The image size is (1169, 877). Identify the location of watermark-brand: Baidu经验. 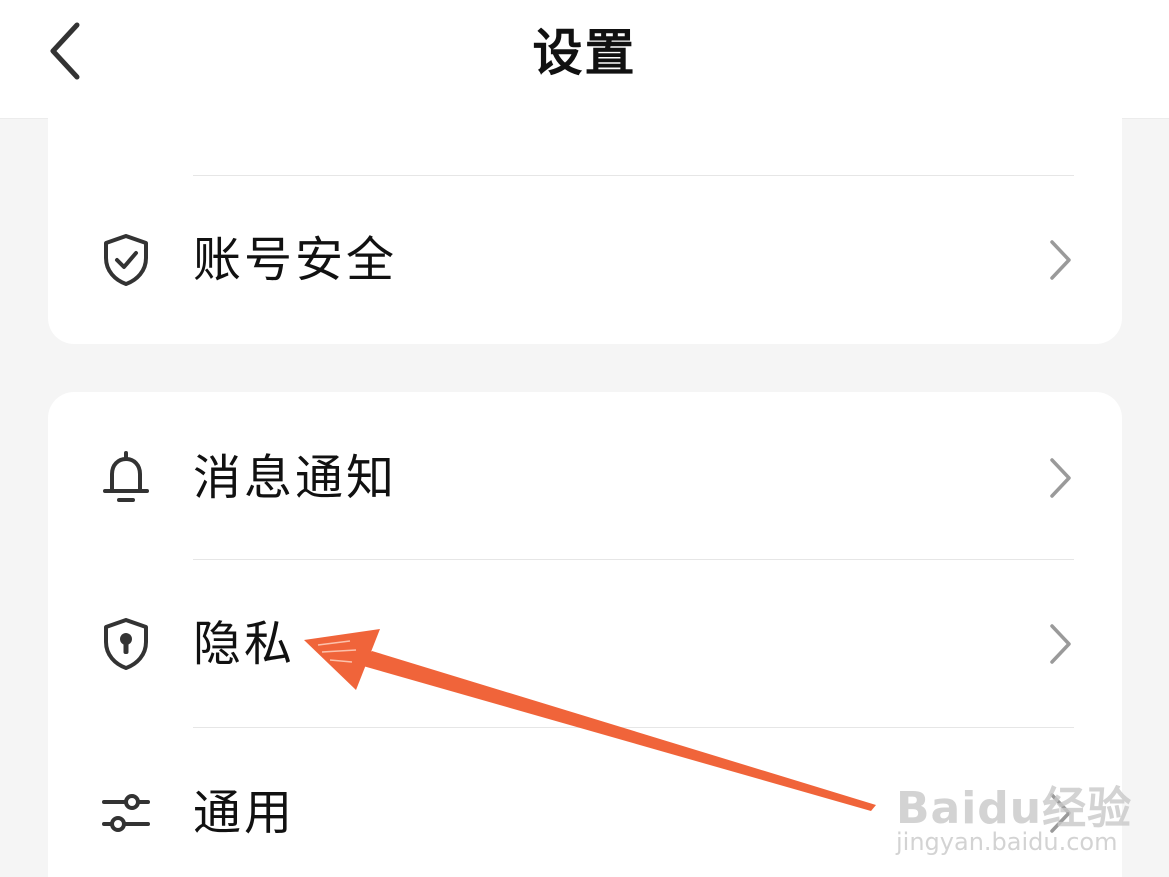
(1014, 808).